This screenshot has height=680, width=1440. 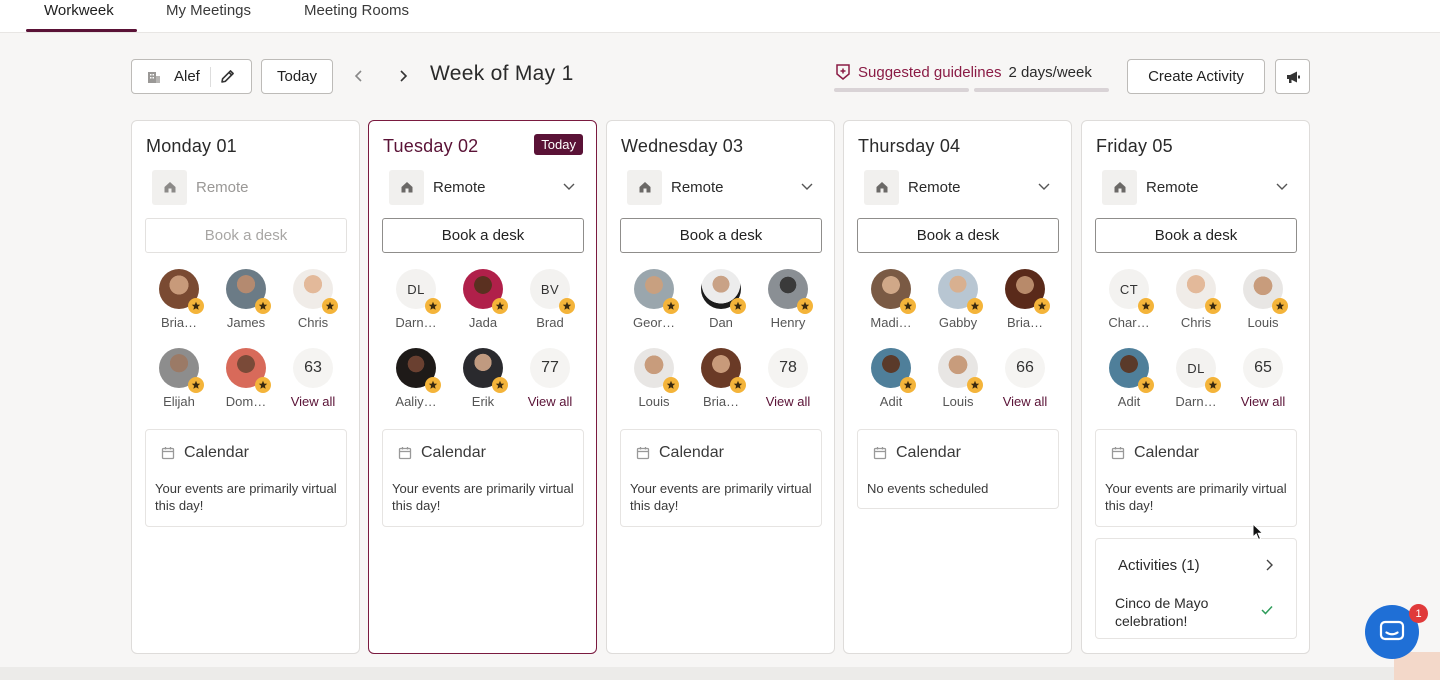 What do you see at coordinates (958, 304) in the screenshot?
I see `attendee: Gabby` at bounding box center [958, 304].